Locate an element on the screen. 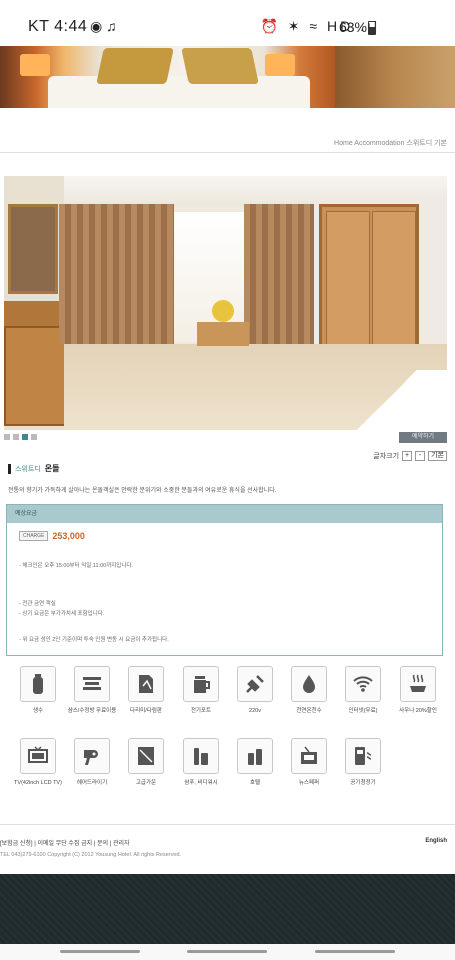 This screenshot has width=455, height=960. amenity-item: 220v is located at coordinates (255, 690).